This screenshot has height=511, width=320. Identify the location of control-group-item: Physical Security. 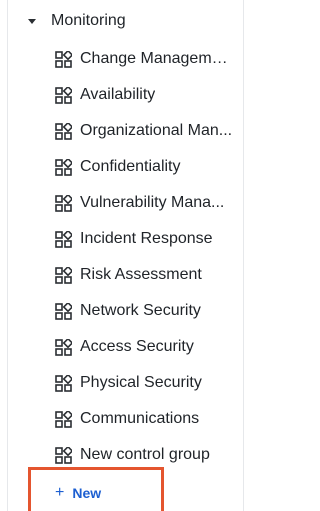
(144, 383).